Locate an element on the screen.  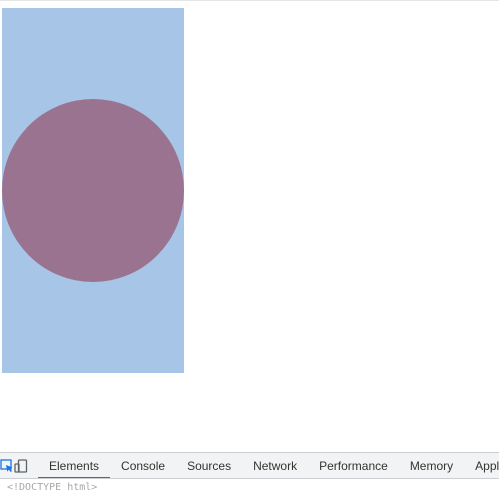
mauve-circle is located at coordinates (93, 190).